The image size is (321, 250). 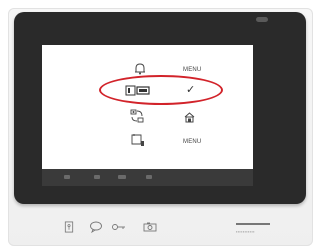 I want to click on screen-status-bar, so click(x=147, y=177).